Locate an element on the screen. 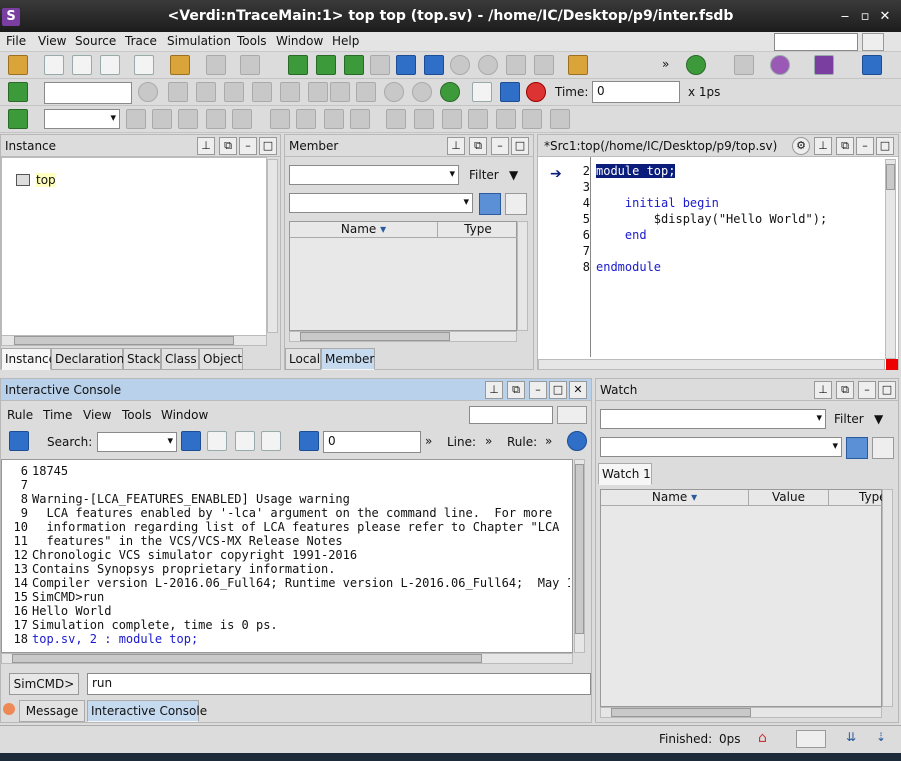 This screenshot has width=901, height=761. tab-watch-1: Watch 1 is located at coordinates (625, 474).